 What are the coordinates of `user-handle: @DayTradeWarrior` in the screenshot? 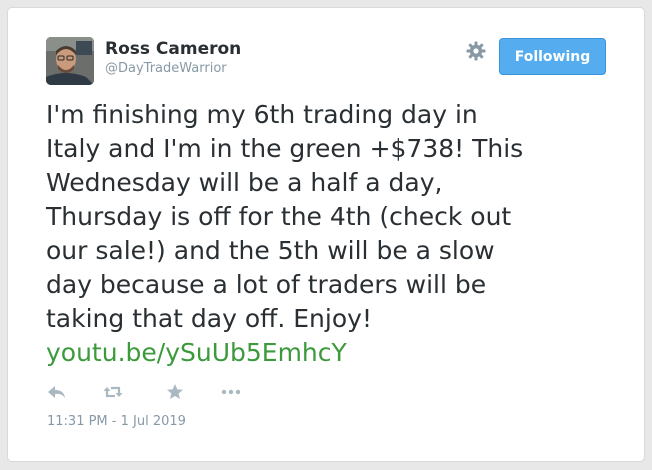 It's located at (166, 68).